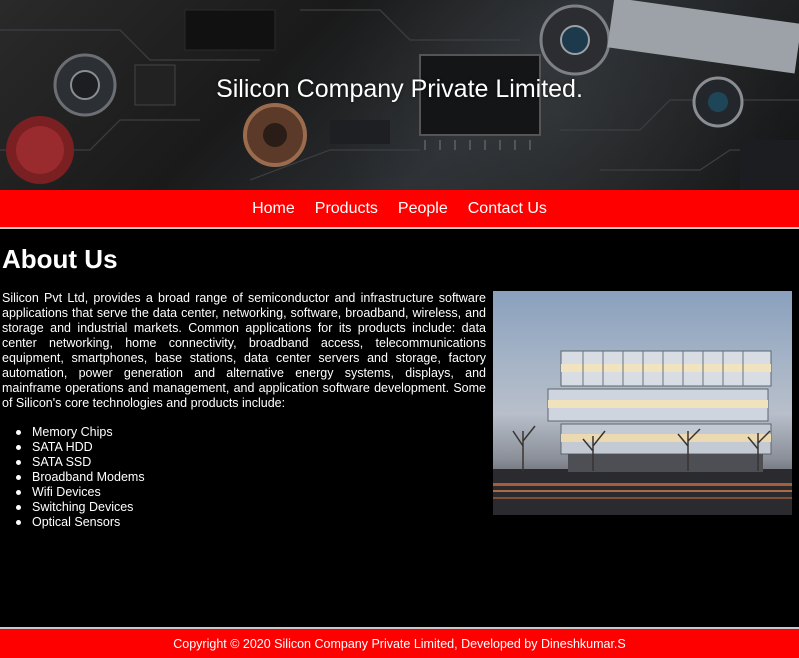  Describe the element at coordinates (79, 462) in the screenshot. I see `list-item: SATA SSD` at that location.